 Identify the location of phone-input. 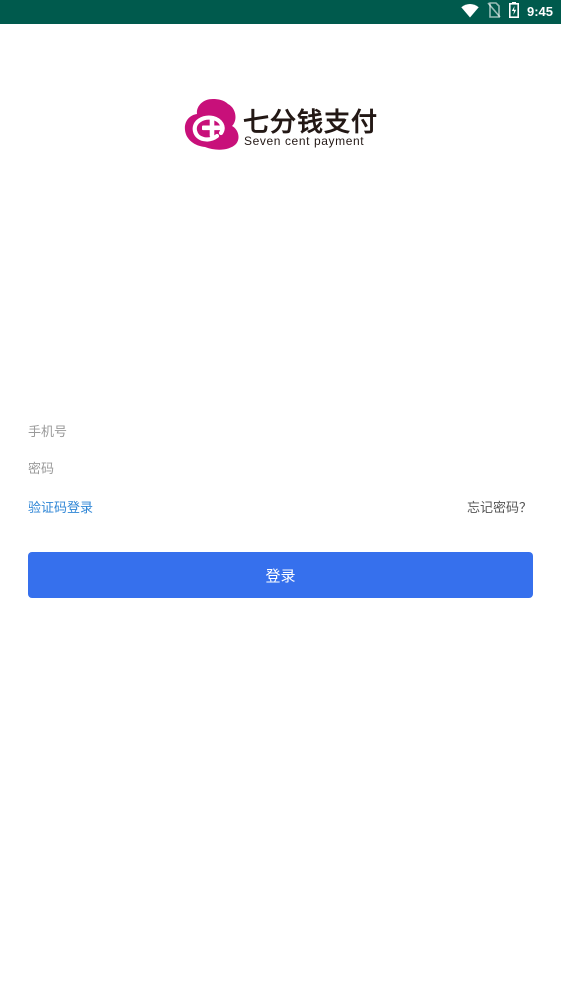
(280, 432).